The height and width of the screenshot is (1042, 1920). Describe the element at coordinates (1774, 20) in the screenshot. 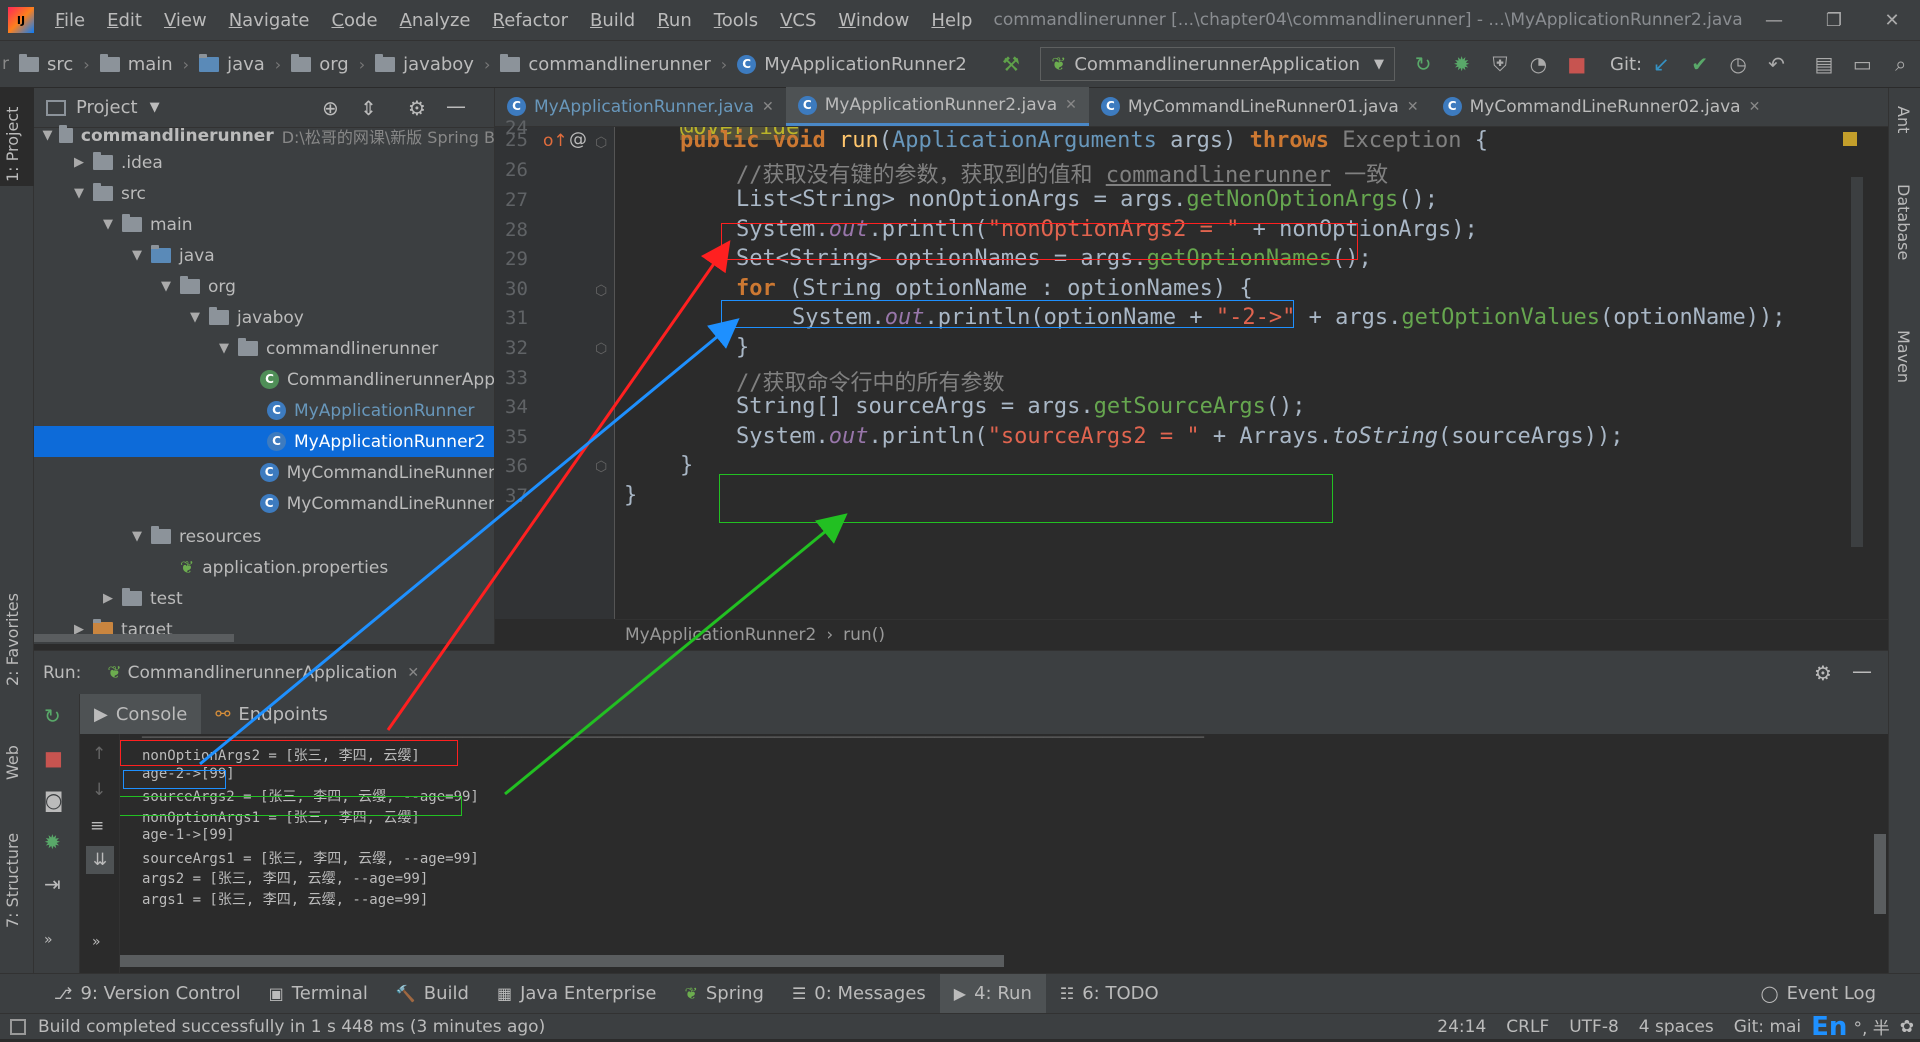

I see `minimize-icon: —` at that location.